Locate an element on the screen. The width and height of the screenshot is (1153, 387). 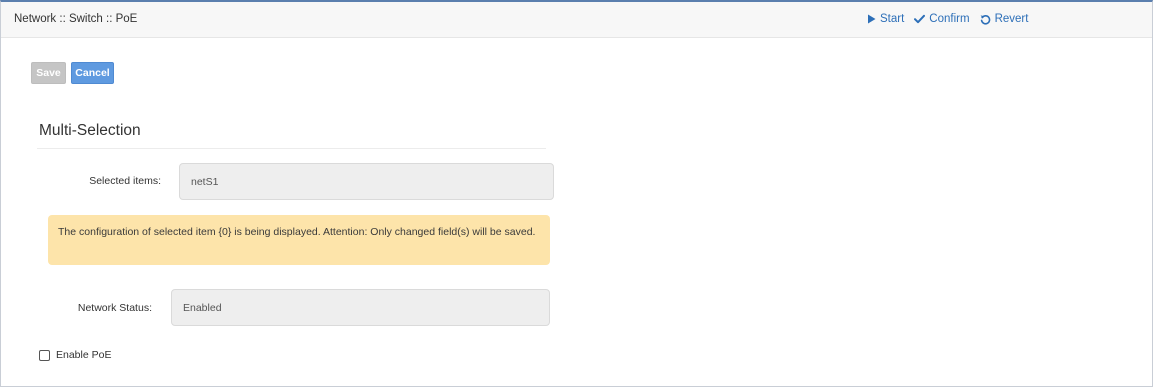
enable-poe-row: Enable PoE is located at coordinates (75, 355).